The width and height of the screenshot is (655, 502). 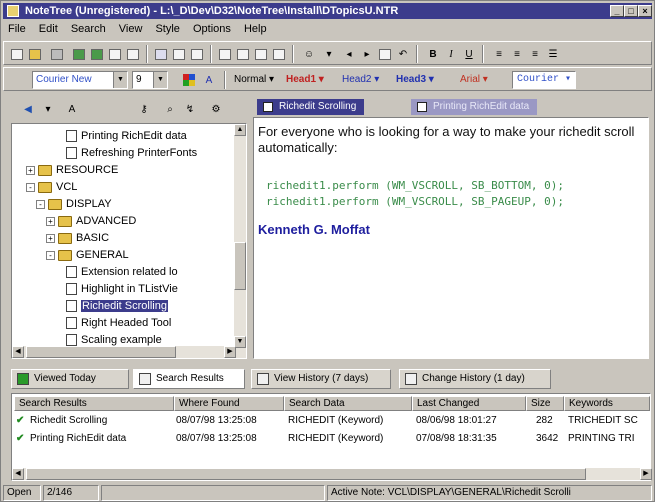 What do you see at coordinates (433, 54) in the screenshot?
I see `bold-icon: B` at bounding box center [433, 54].